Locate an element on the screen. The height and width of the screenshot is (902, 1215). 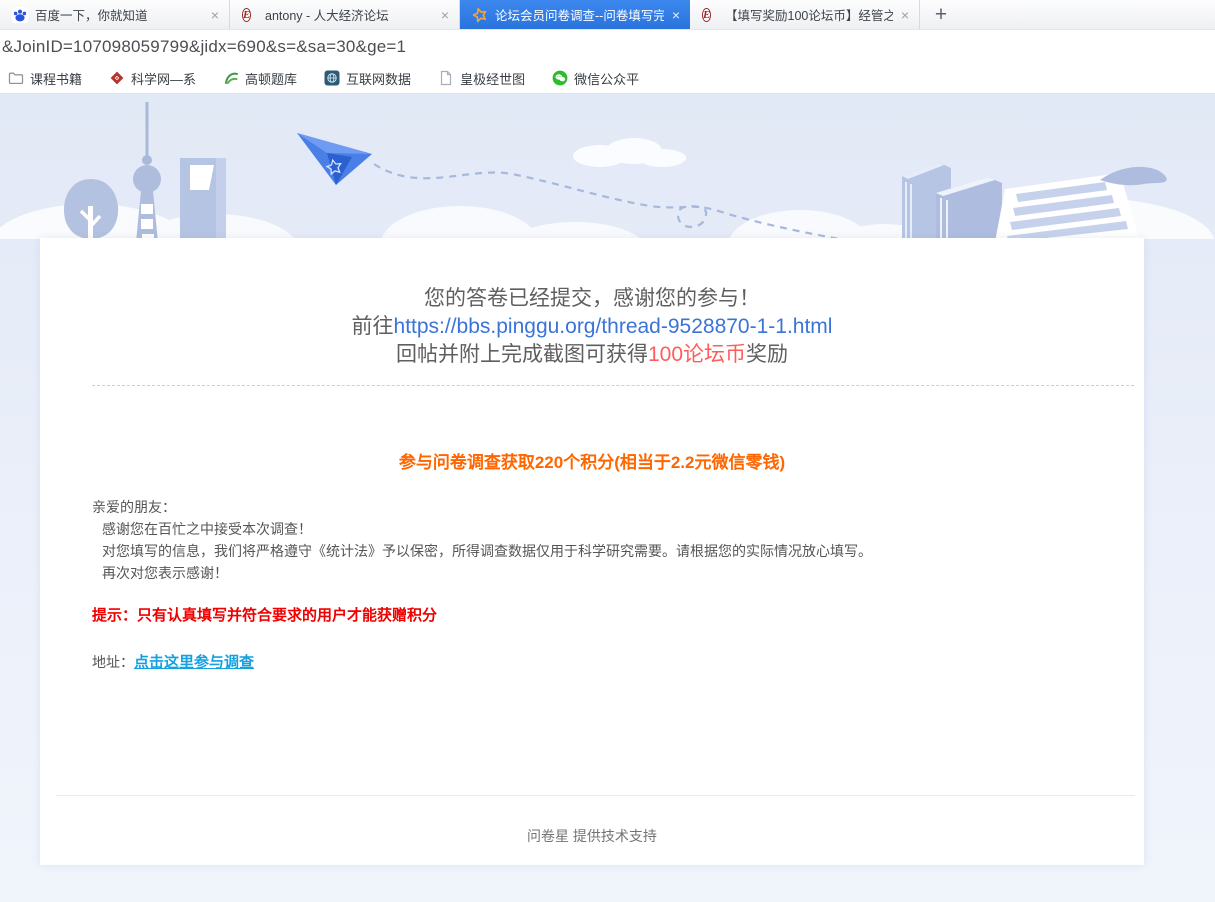
bookmarks-bar: 课程书籍 科学网—系 高顿题库 互联网数据 皇极经世图 微信公众平 is located at coordinates (607, 78).